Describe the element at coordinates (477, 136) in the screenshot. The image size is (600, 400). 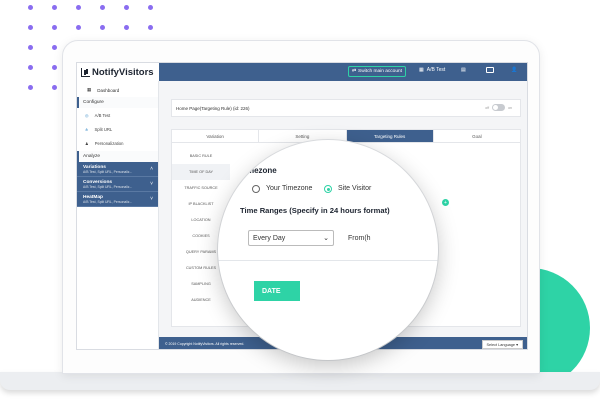
I see `tab-goal: Goal` at that location.